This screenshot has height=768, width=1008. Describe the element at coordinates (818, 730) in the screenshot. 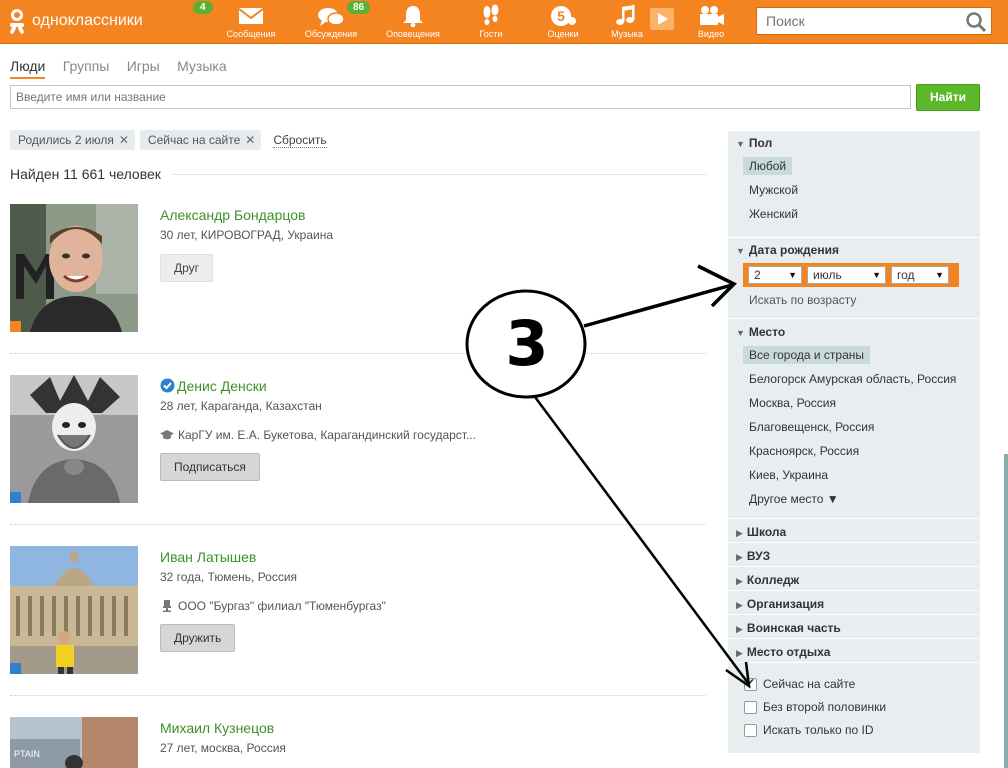

I see `checkbox-label: Искать только по ID` at that location.